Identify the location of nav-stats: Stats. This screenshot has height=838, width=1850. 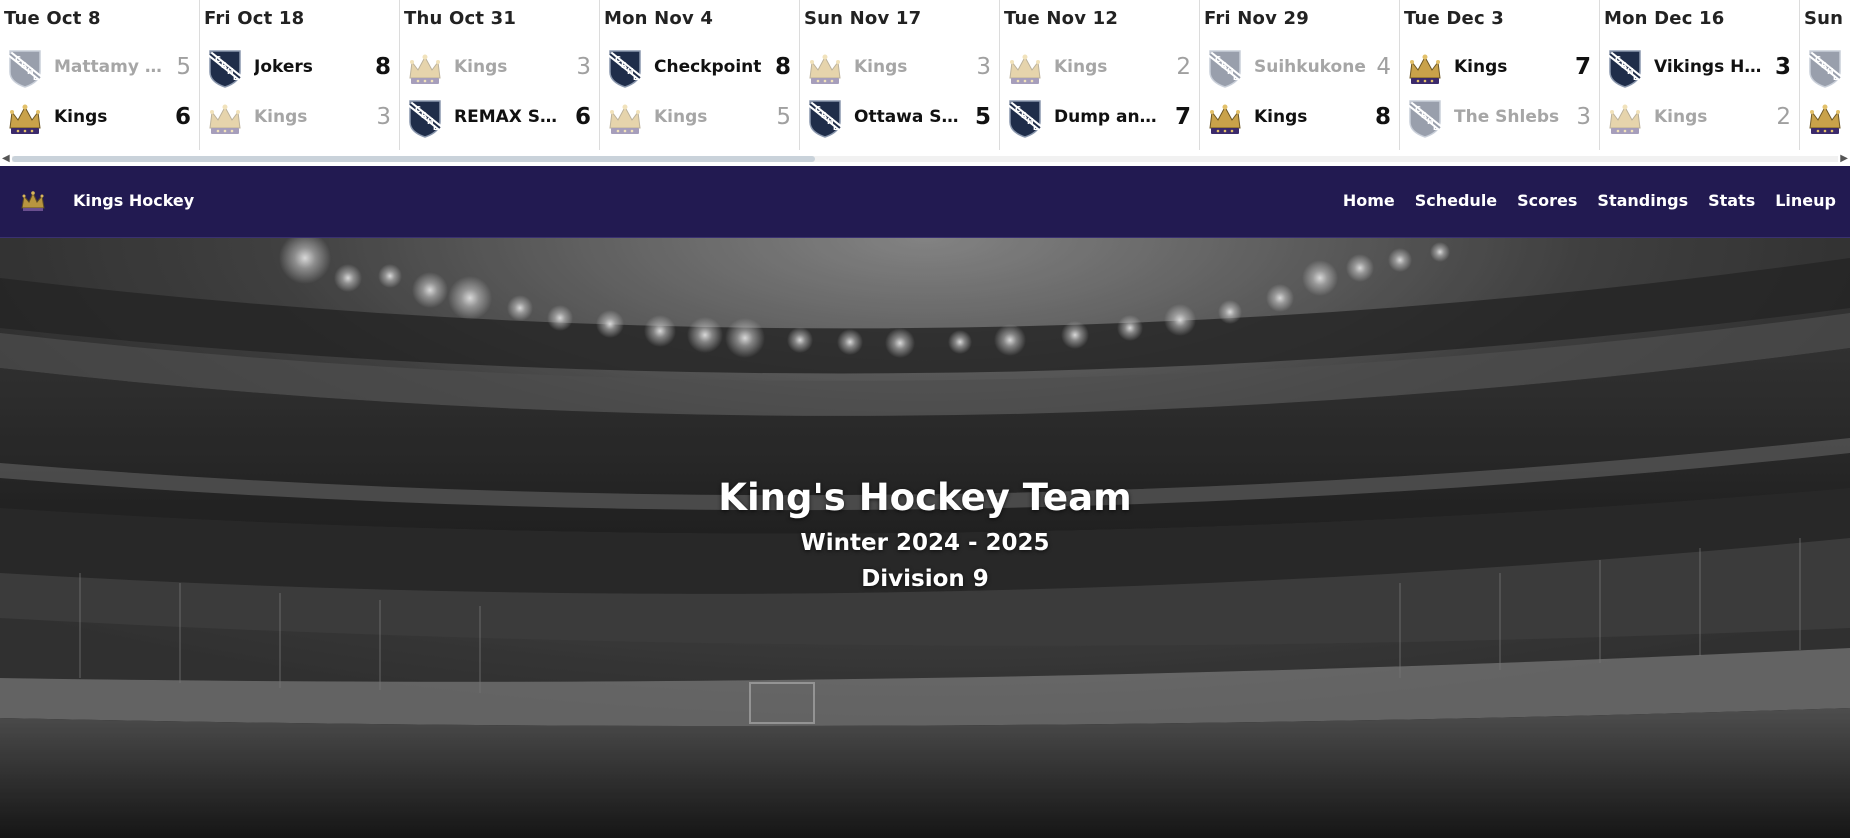
(1731, 200).